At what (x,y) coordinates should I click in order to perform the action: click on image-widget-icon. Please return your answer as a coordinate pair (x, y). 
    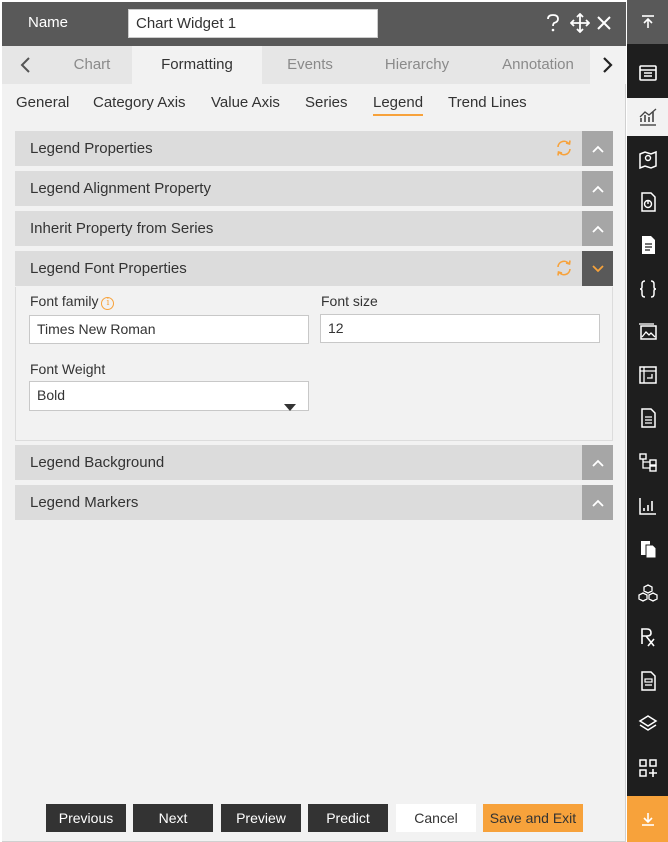
    Looking at the image, I should click on (647, 332).